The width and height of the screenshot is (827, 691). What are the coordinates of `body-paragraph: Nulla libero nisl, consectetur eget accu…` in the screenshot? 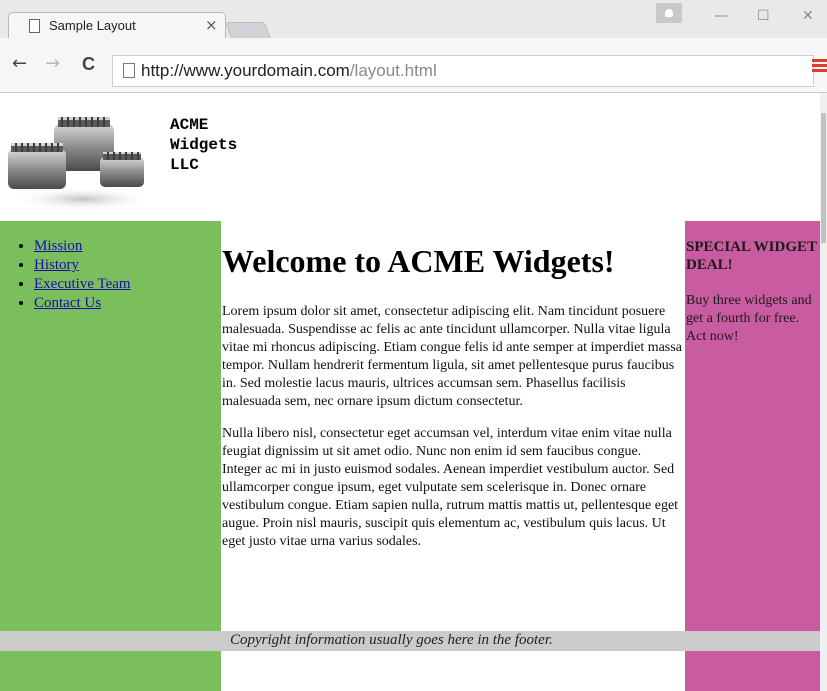 It's located at (450, 487).